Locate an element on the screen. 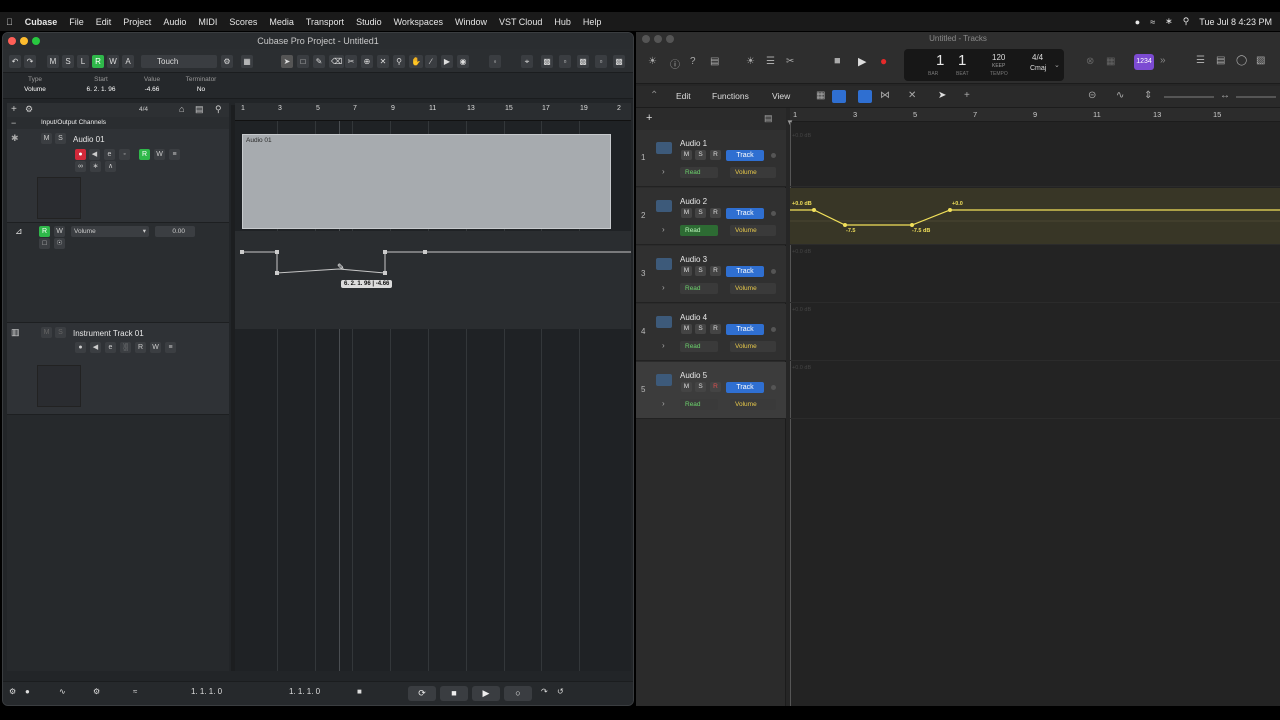 This screenshot has width=1280, height=720. logic-automation-curve is located at coordinates (1035, 216).